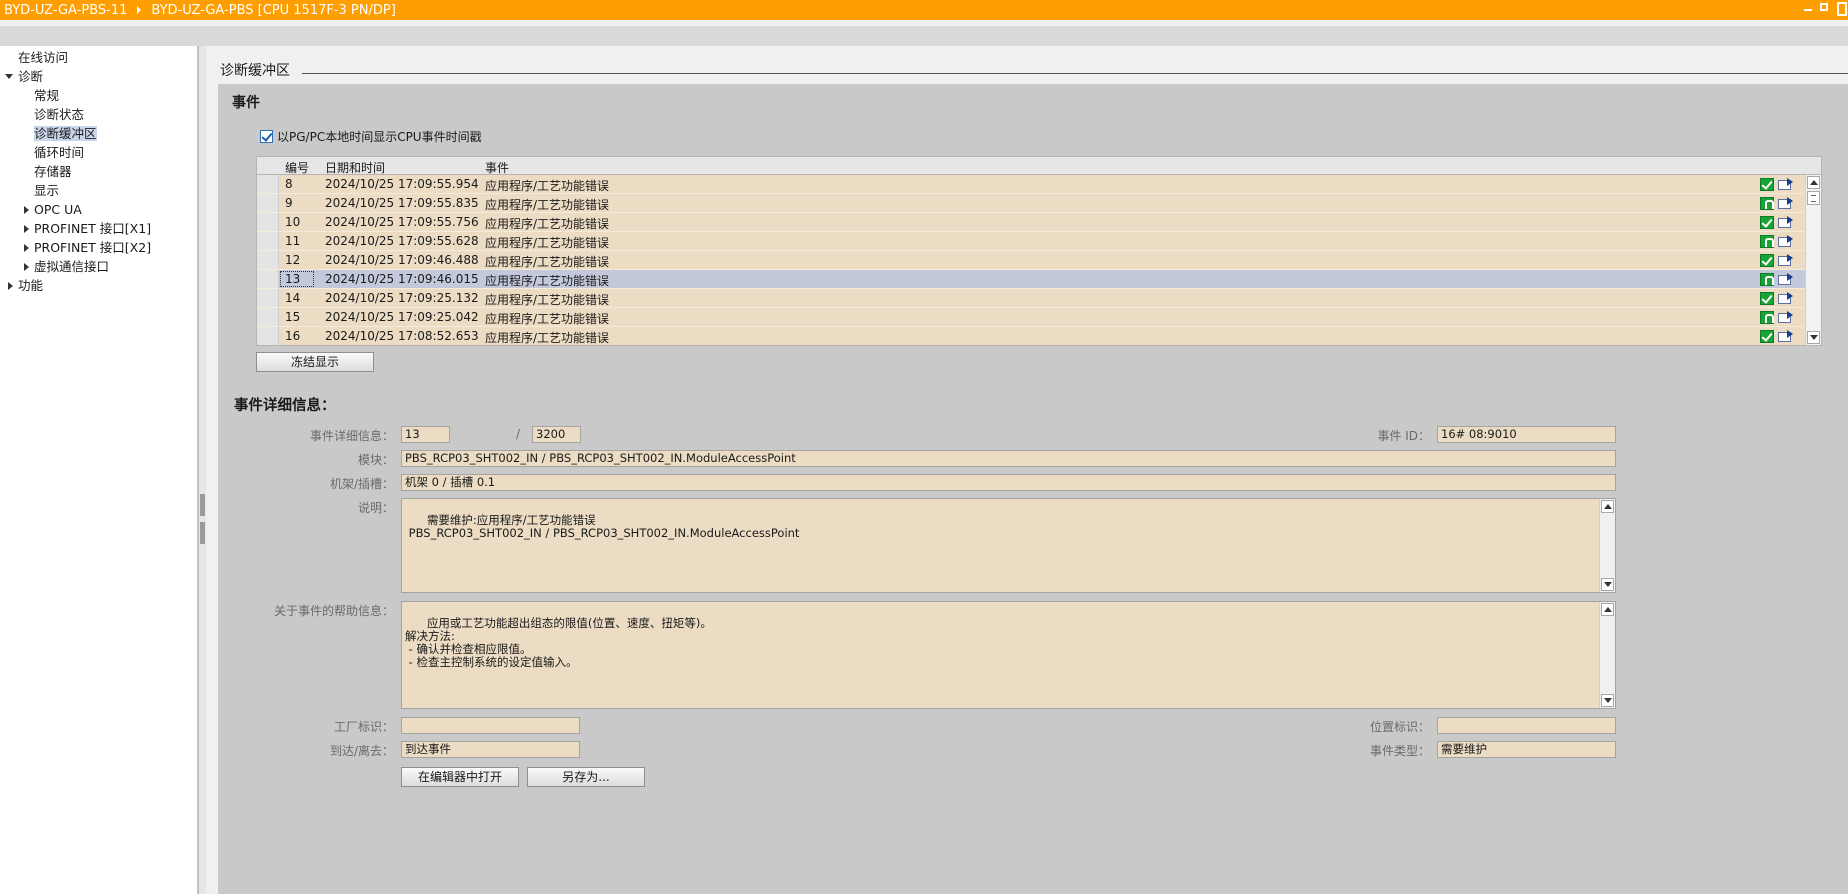 The height and width of the screenshot is (894, 1848). I want to click on maximize-icon, so click(1824, 7).